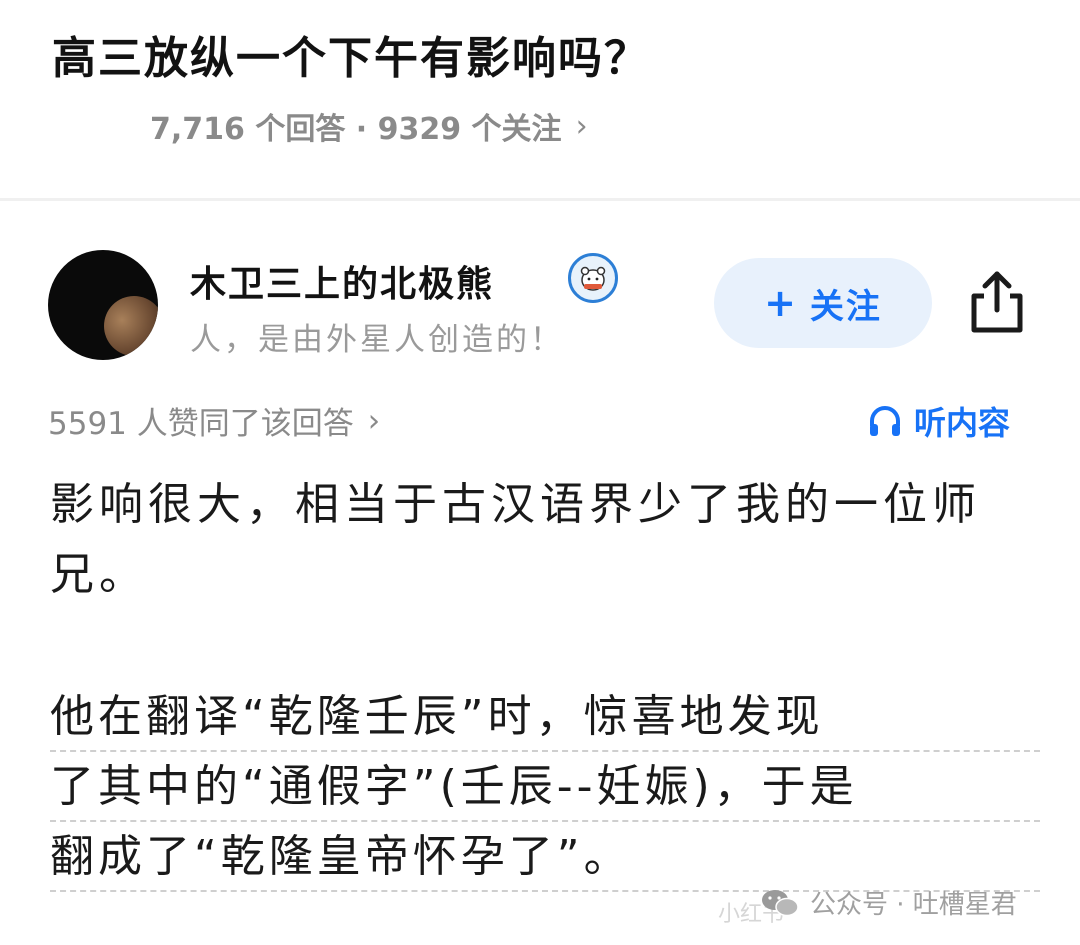  Describe the element at coordinates (131, 326) in the screenshot. I see `planet-image` at that location.